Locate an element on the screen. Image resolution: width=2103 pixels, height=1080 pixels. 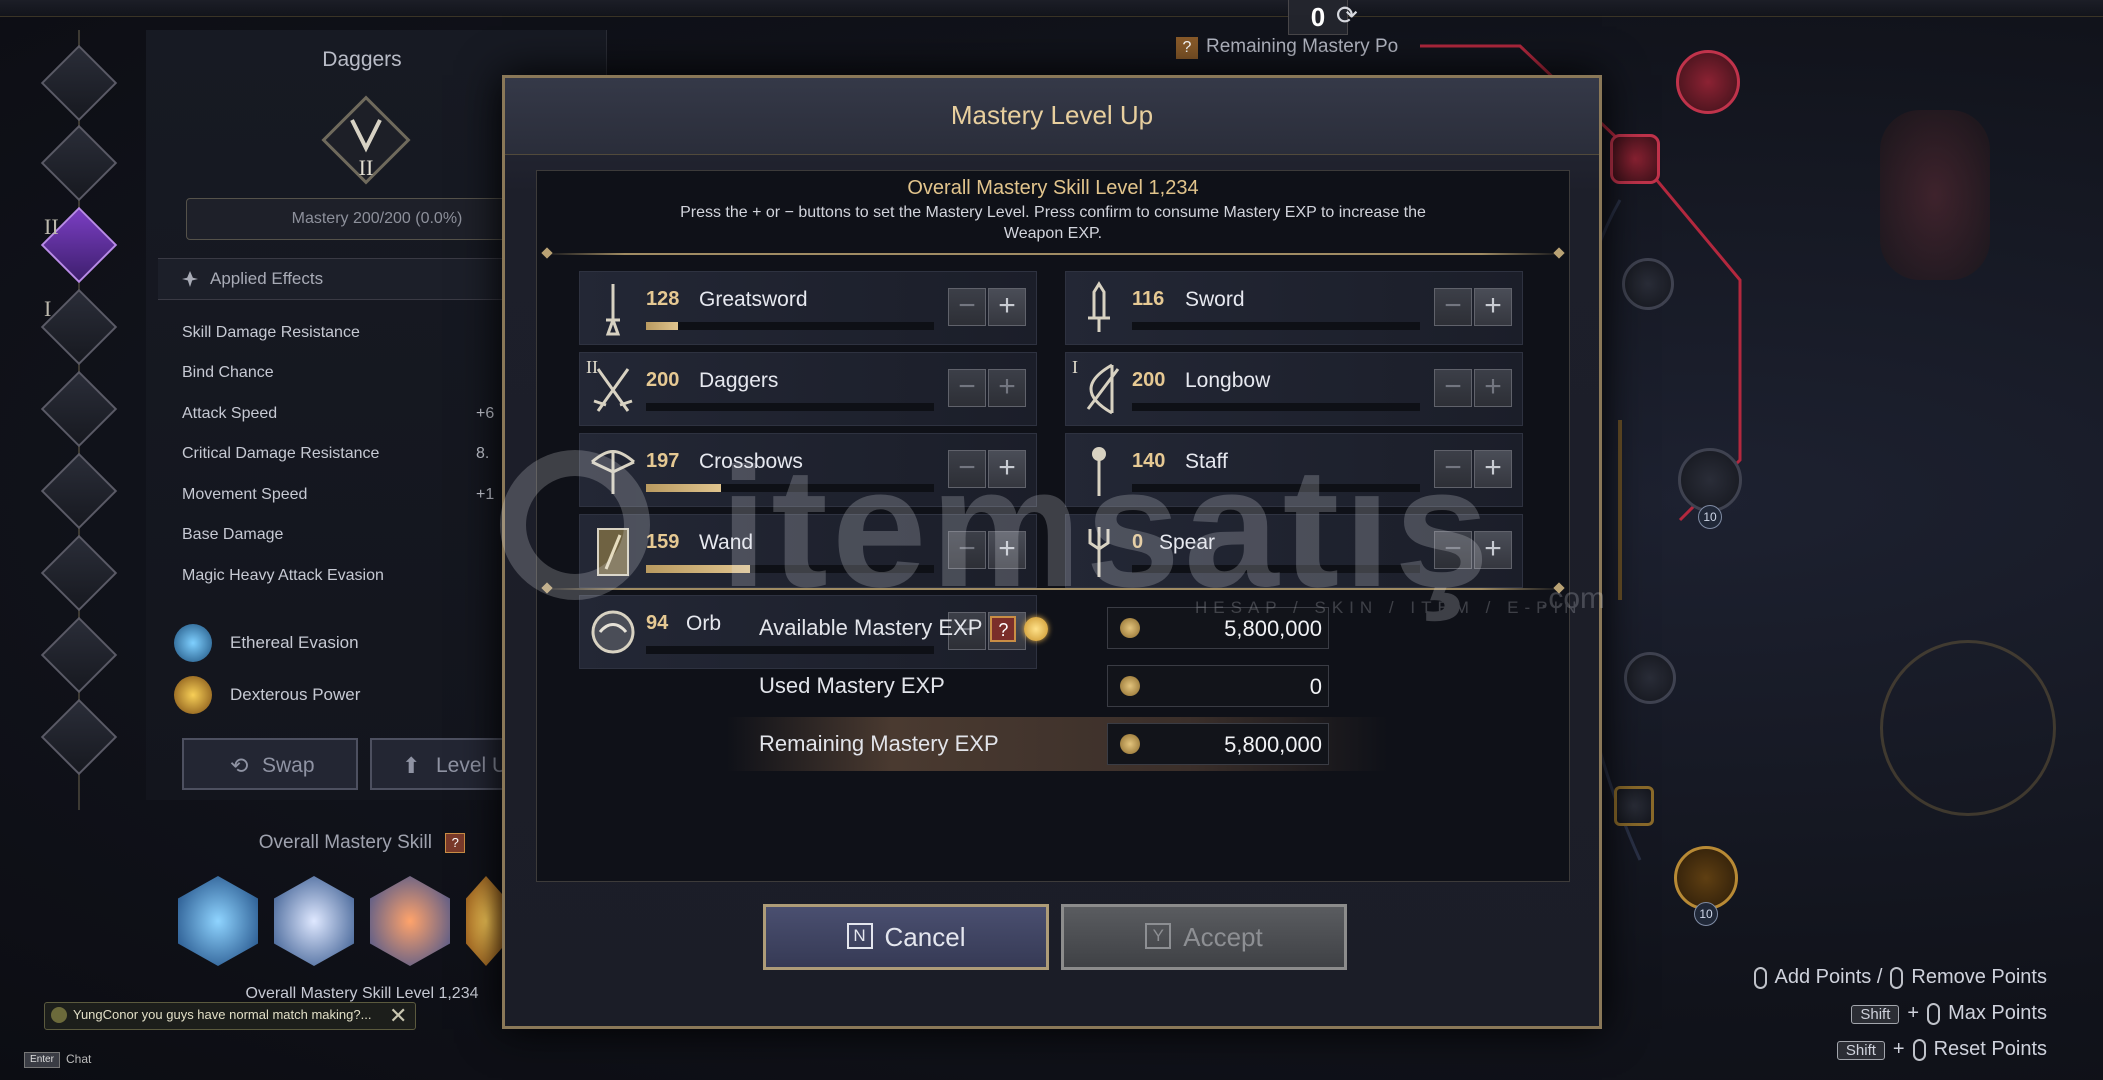
weapon-row-staff: 140 Staff − + is located at coordinates (1294, 470).